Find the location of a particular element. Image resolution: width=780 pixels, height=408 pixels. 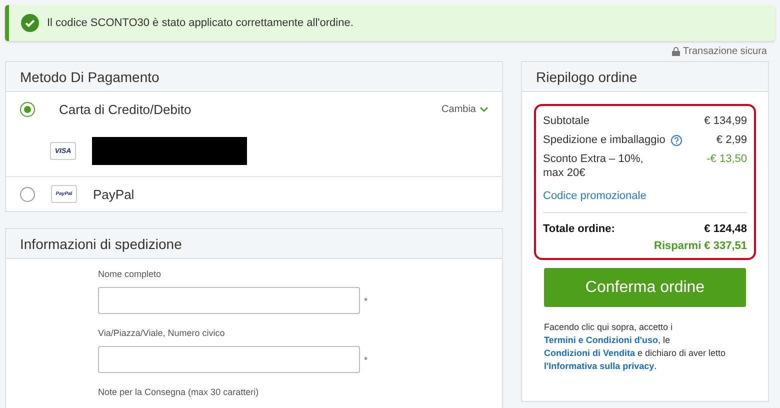

secure-note: Transazione sicura is located at coordinates (724, 51).